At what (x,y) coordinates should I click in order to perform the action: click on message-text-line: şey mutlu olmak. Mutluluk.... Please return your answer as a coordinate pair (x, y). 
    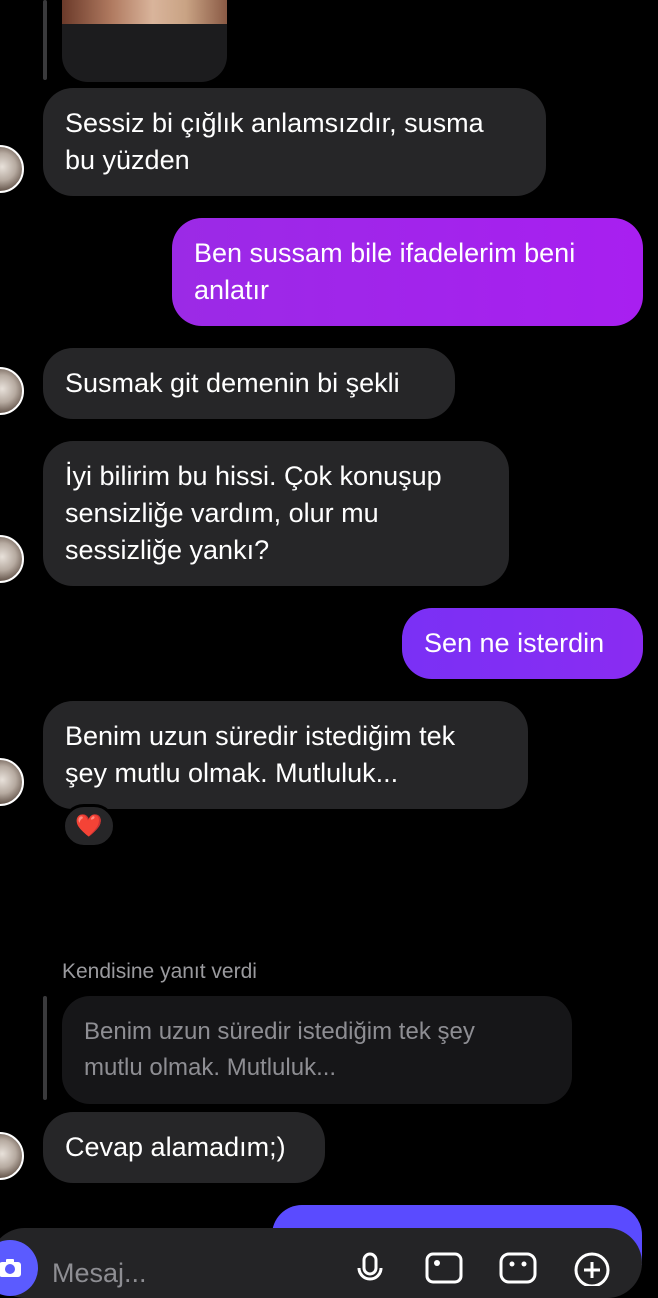
    Looking at the image, I should click on (232, 773).